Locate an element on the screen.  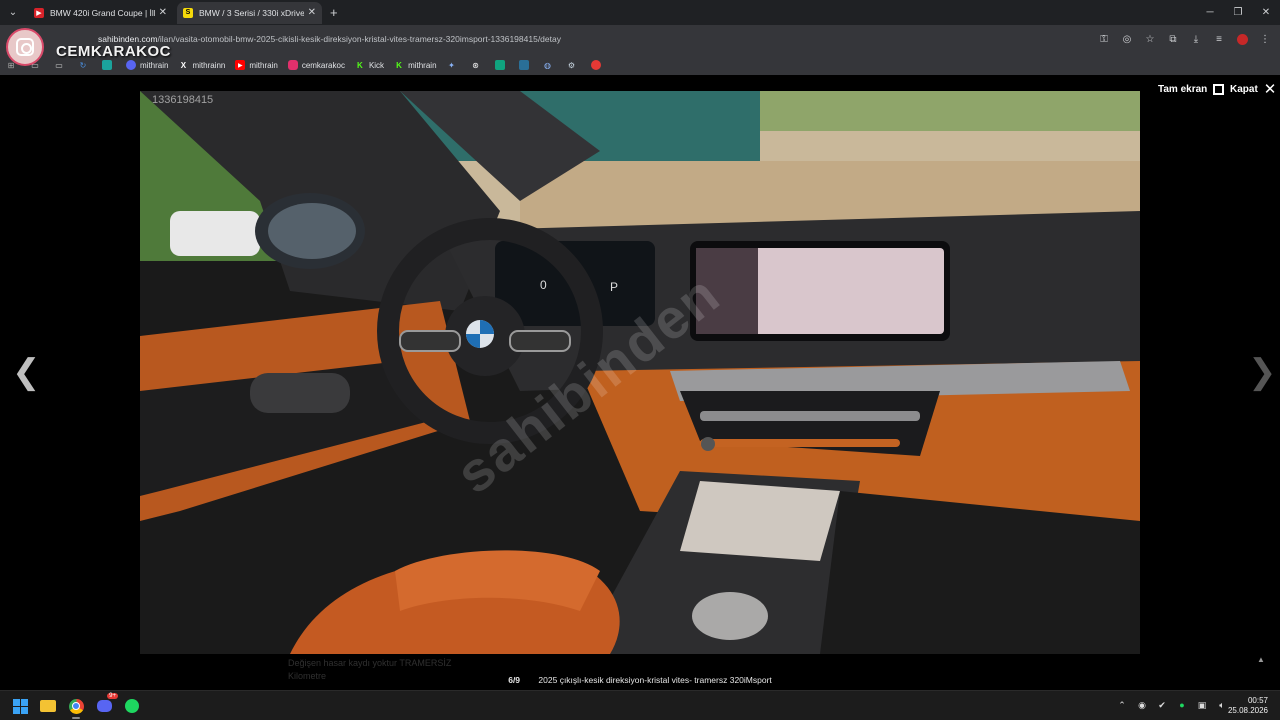
sync-bookmark: ↻ is located at coordinates (85, 65).